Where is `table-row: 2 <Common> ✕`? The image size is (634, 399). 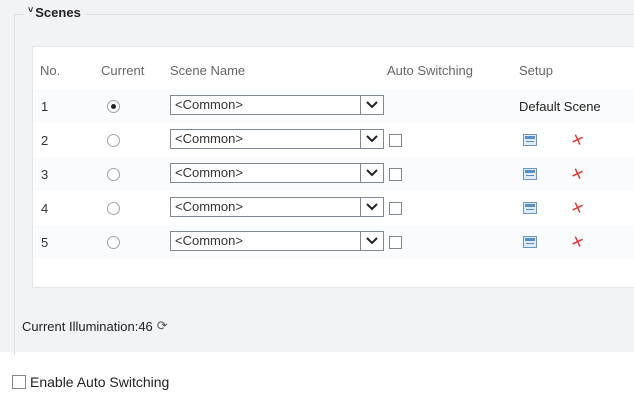
table-row: 2 <Common> ✕ is located at coordinates (333, 140).